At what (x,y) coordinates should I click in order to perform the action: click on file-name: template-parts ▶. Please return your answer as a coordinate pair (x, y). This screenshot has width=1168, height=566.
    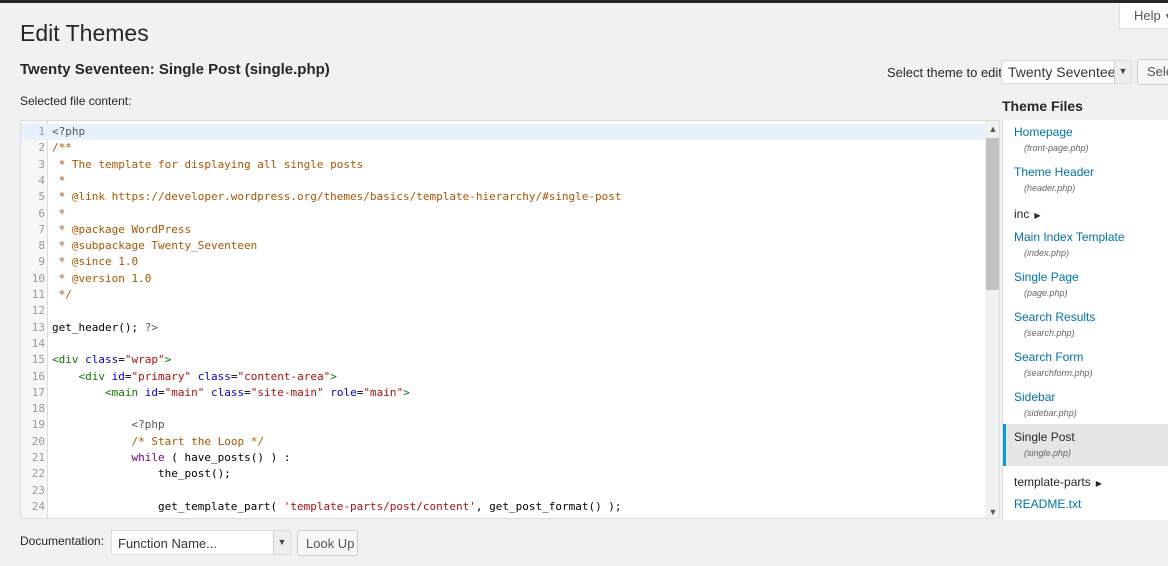
    Looking at the image, I should click on (1058, 482).